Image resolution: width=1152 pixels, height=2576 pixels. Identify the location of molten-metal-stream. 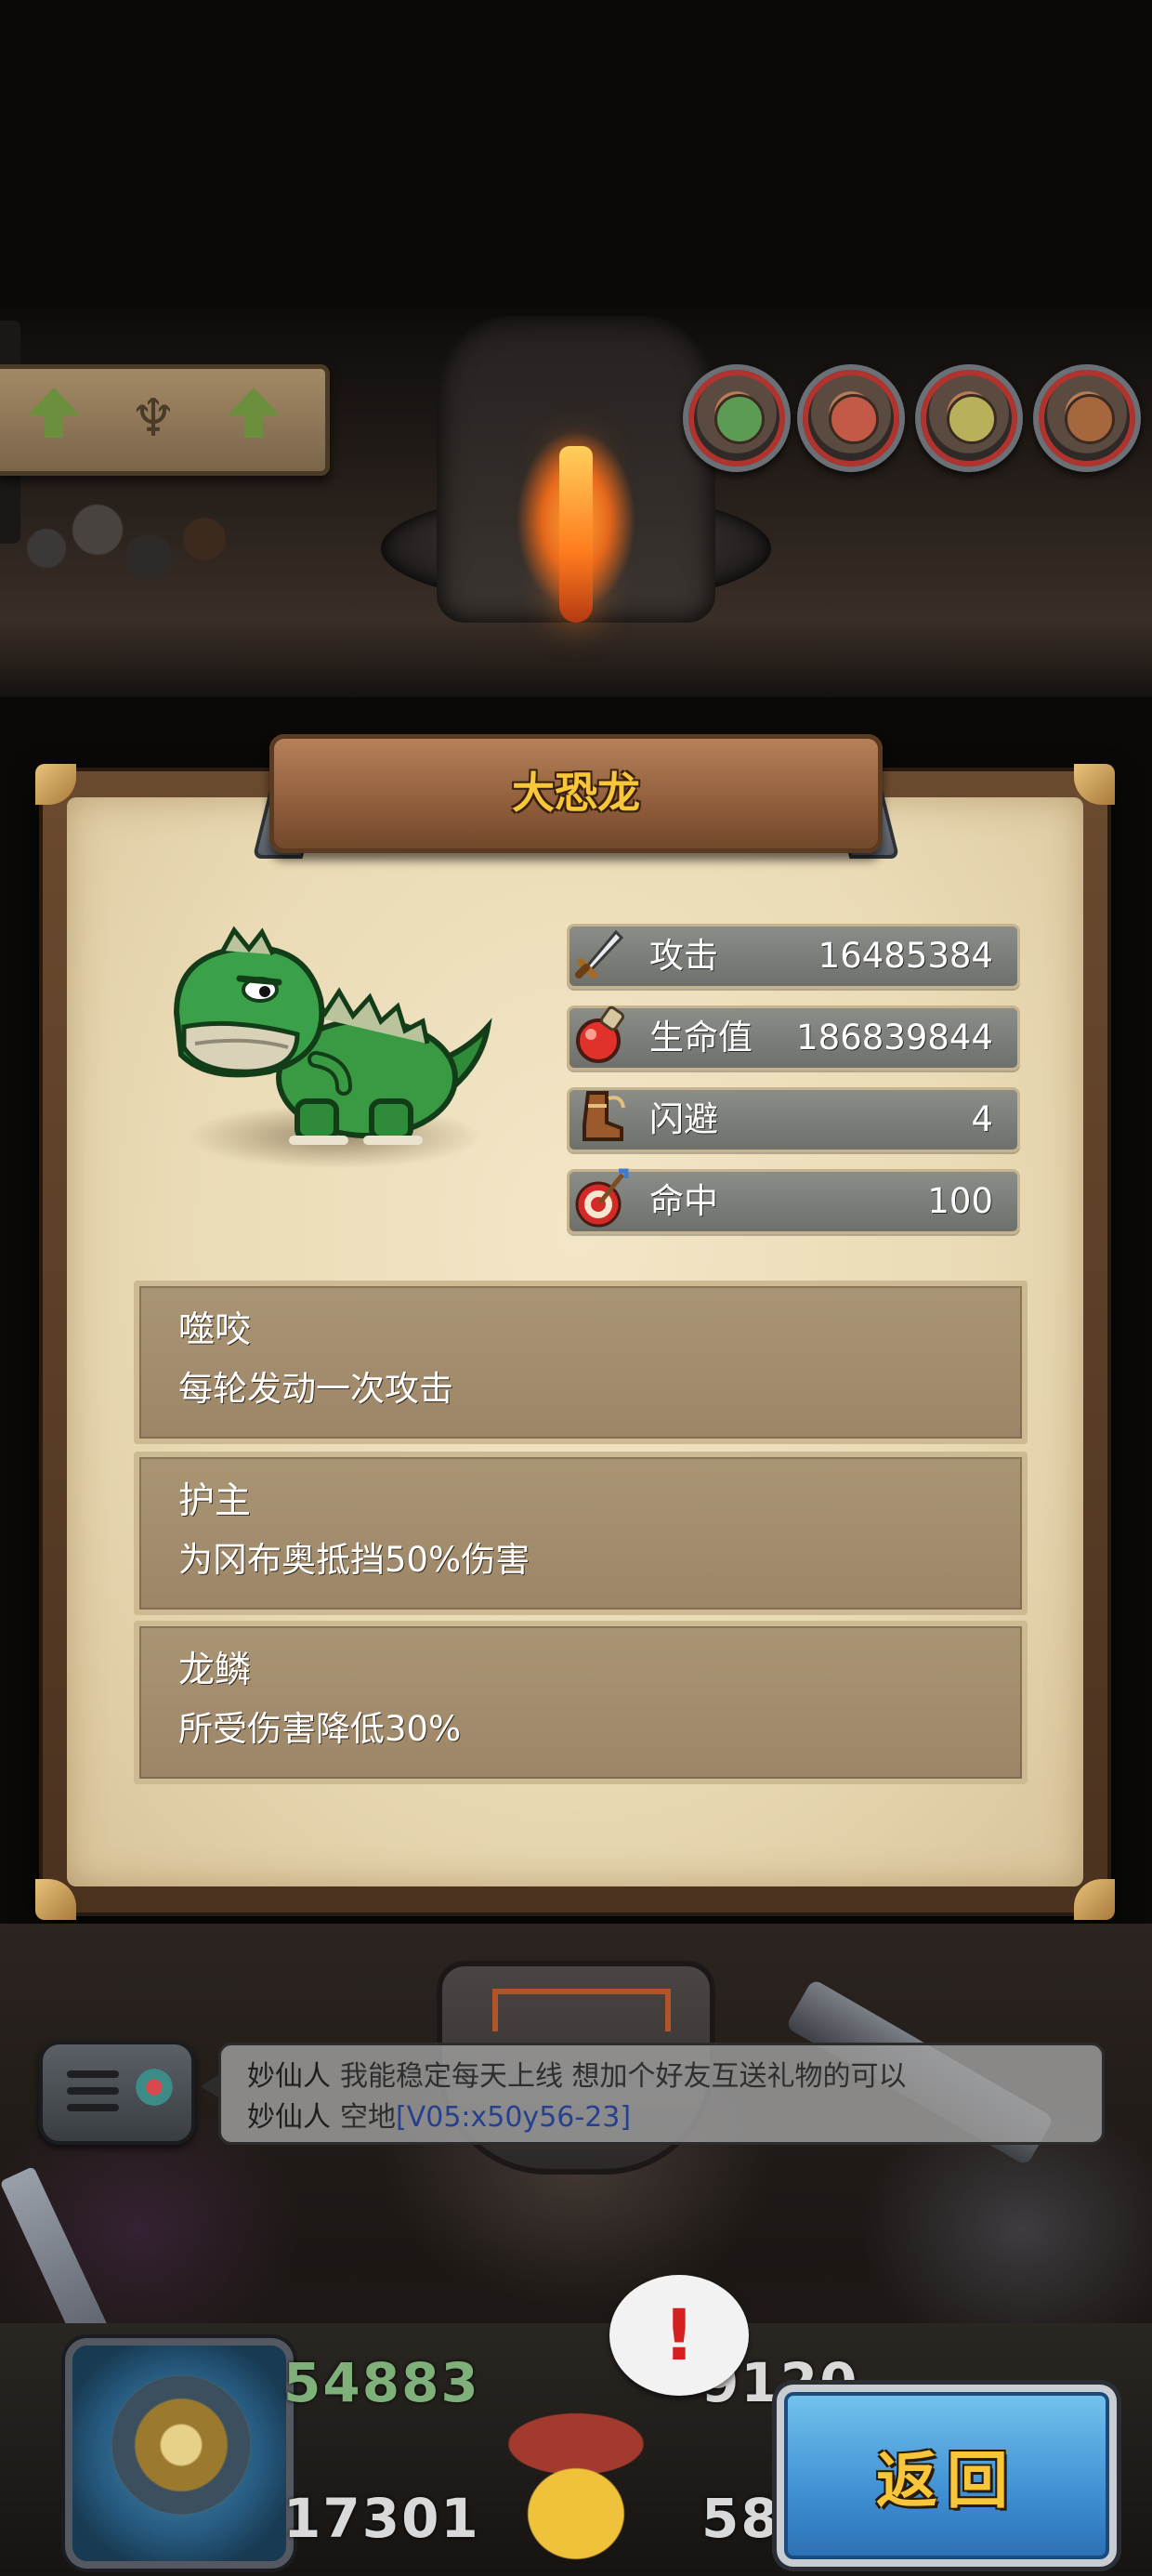
(576, 534).